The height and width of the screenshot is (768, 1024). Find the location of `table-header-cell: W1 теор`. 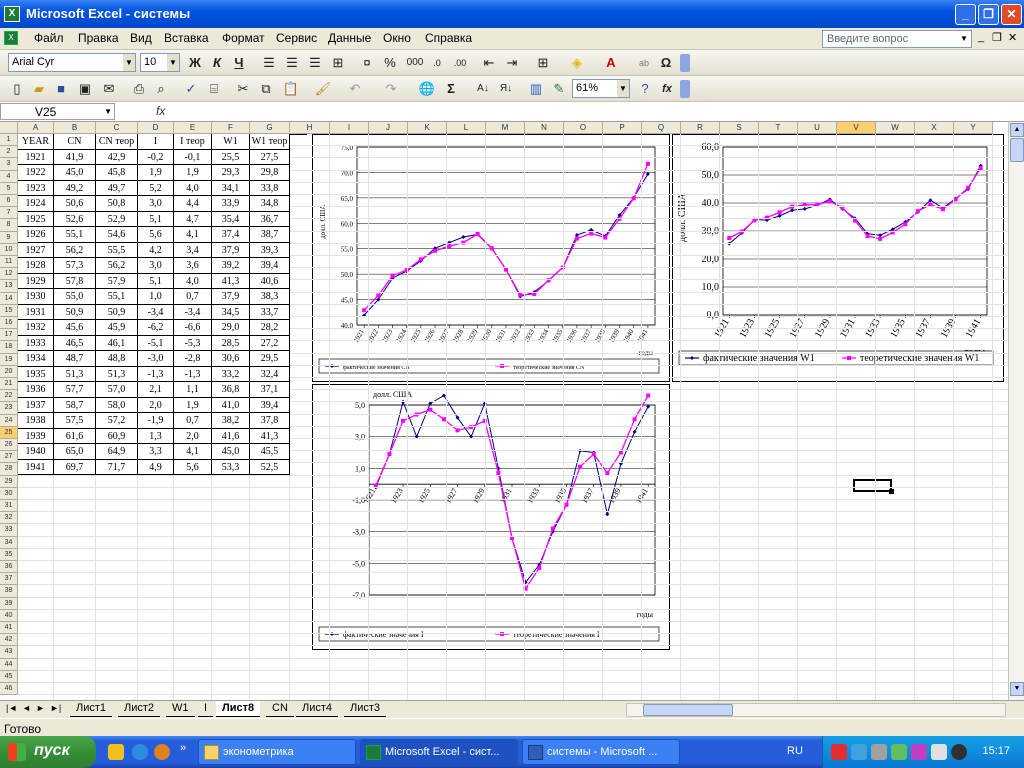

table-header-cell: W1 теор is located at coordinates (270, 142).